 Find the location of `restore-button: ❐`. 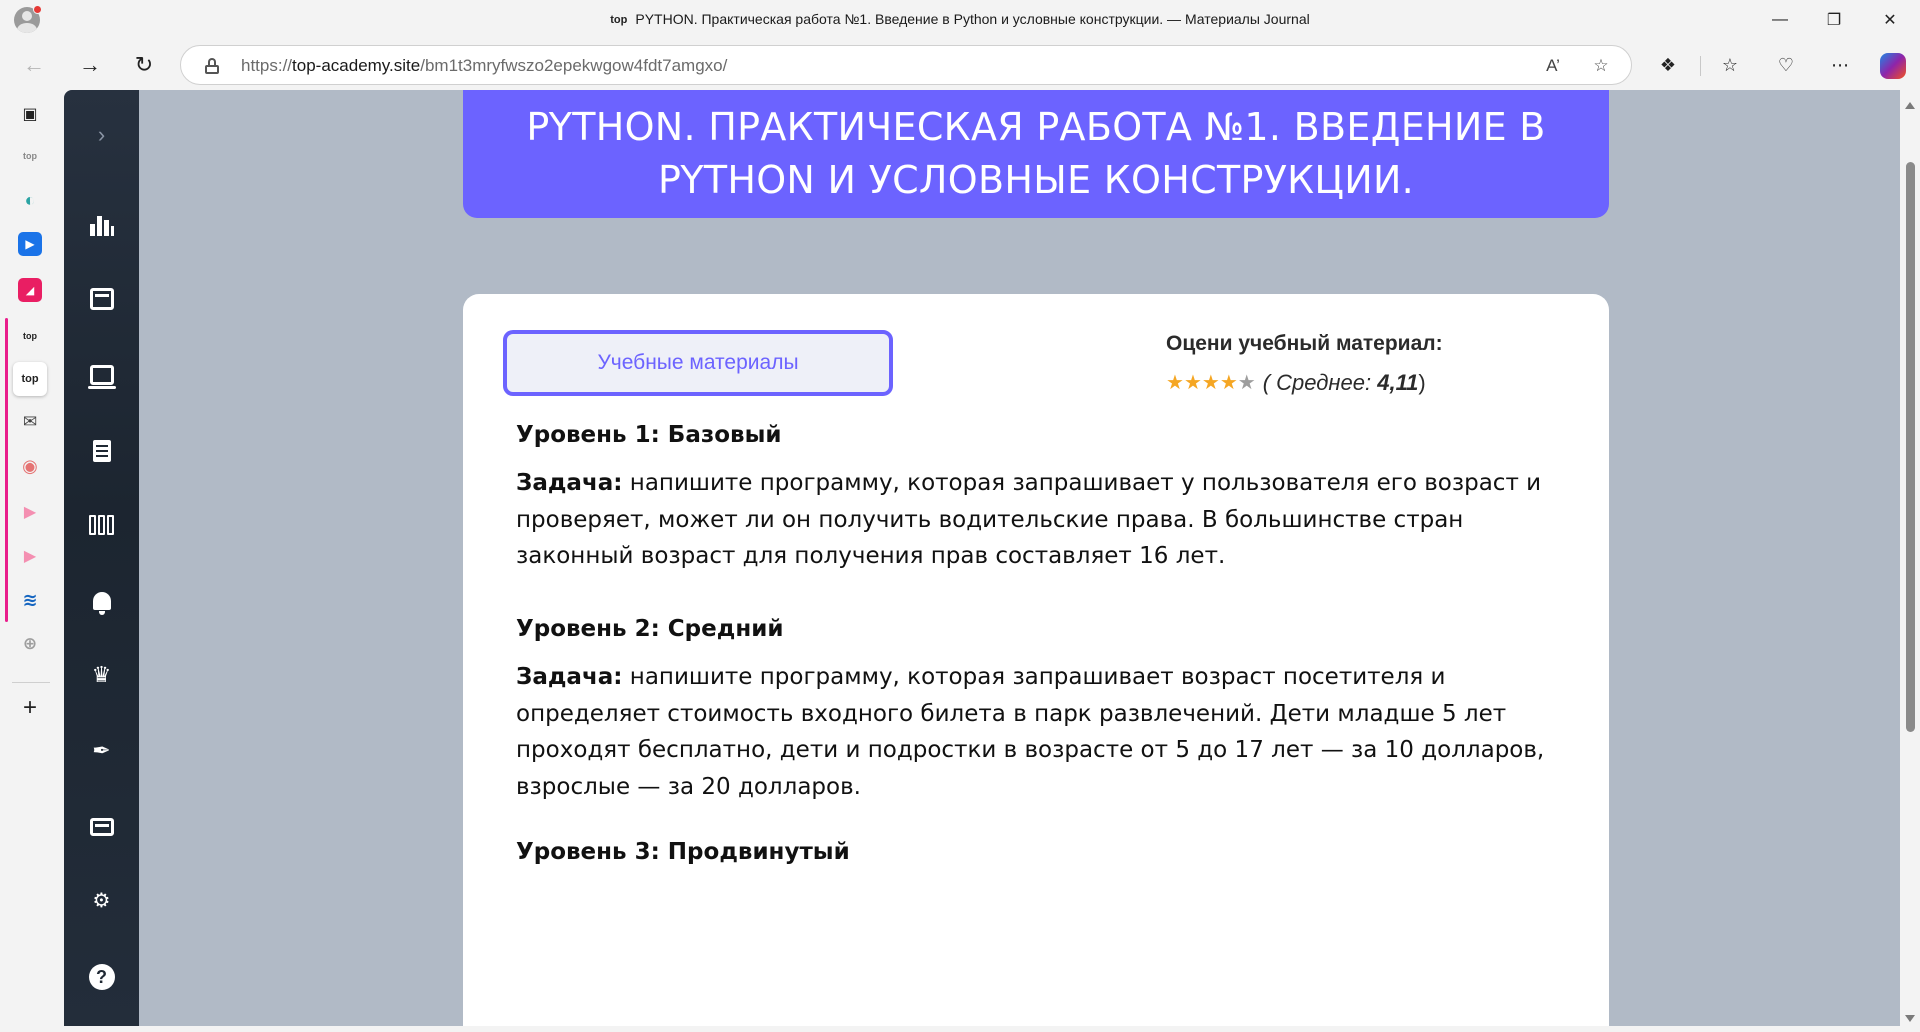

restore-button: ❐ is located at coordinates (1834, 20).